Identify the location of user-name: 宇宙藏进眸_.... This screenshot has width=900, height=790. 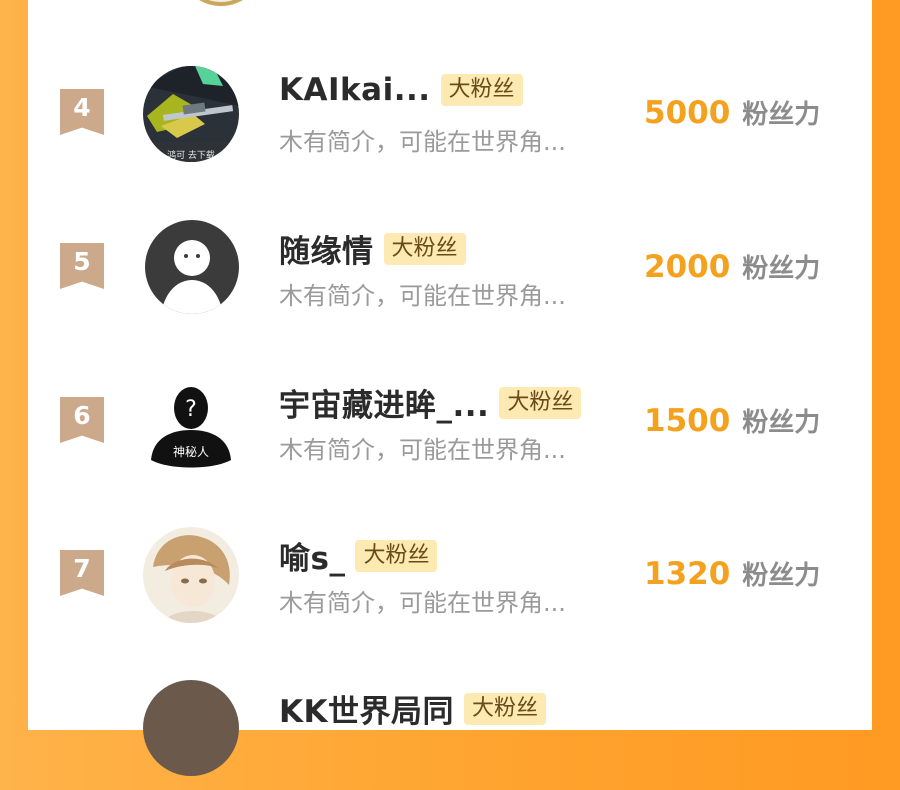
(384, 402).